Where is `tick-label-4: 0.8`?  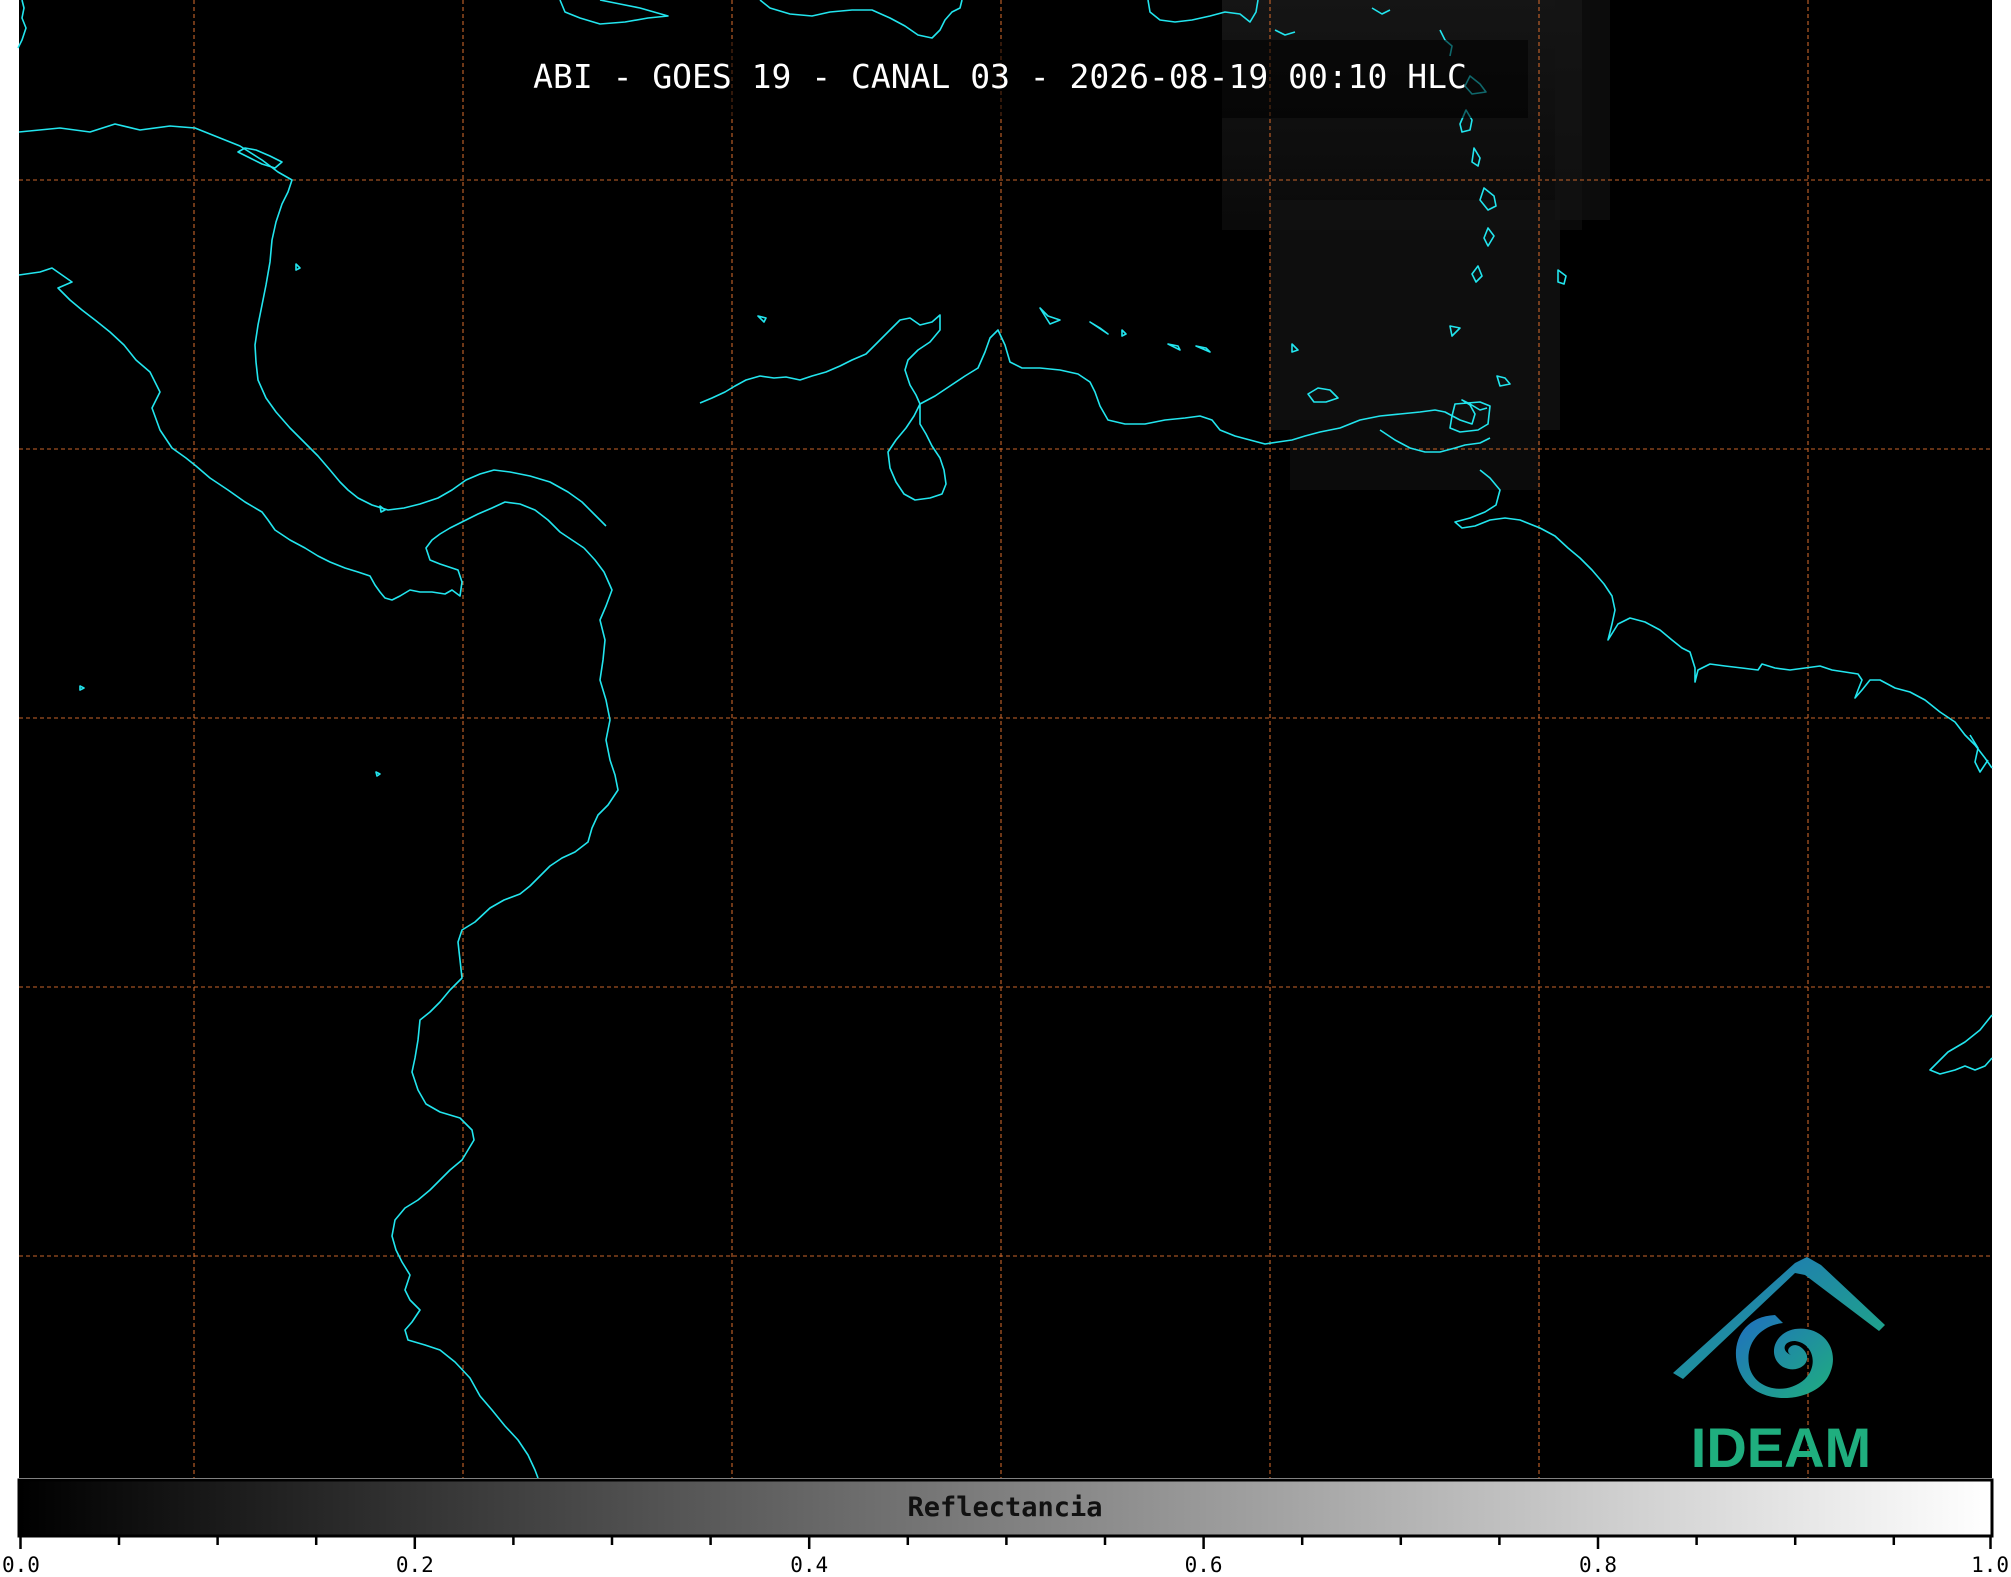 tick-label-4: 0.8 is located at coordinates (1598, 1565).